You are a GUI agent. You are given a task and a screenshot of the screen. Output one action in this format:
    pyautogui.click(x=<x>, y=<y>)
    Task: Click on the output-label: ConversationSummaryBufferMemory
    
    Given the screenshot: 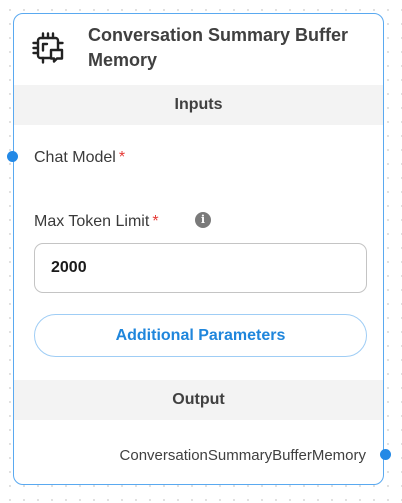 What is the action you would take?
    pyautogui.click(x=242, y=455)
    